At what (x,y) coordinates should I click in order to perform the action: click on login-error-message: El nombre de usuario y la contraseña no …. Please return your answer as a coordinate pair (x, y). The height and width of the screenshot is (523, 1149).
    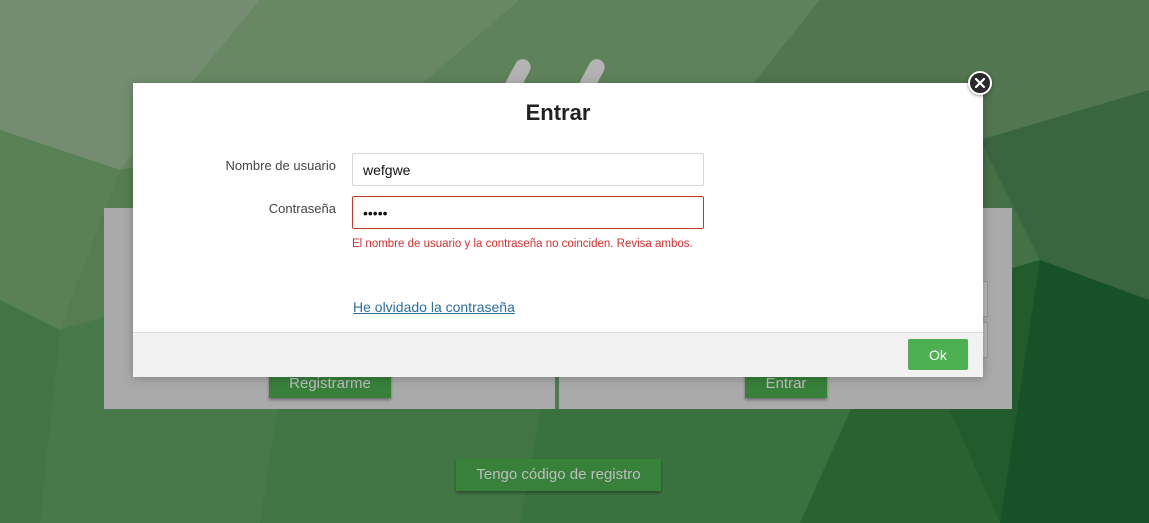
    Looking at the image, I should click on (522, 244).